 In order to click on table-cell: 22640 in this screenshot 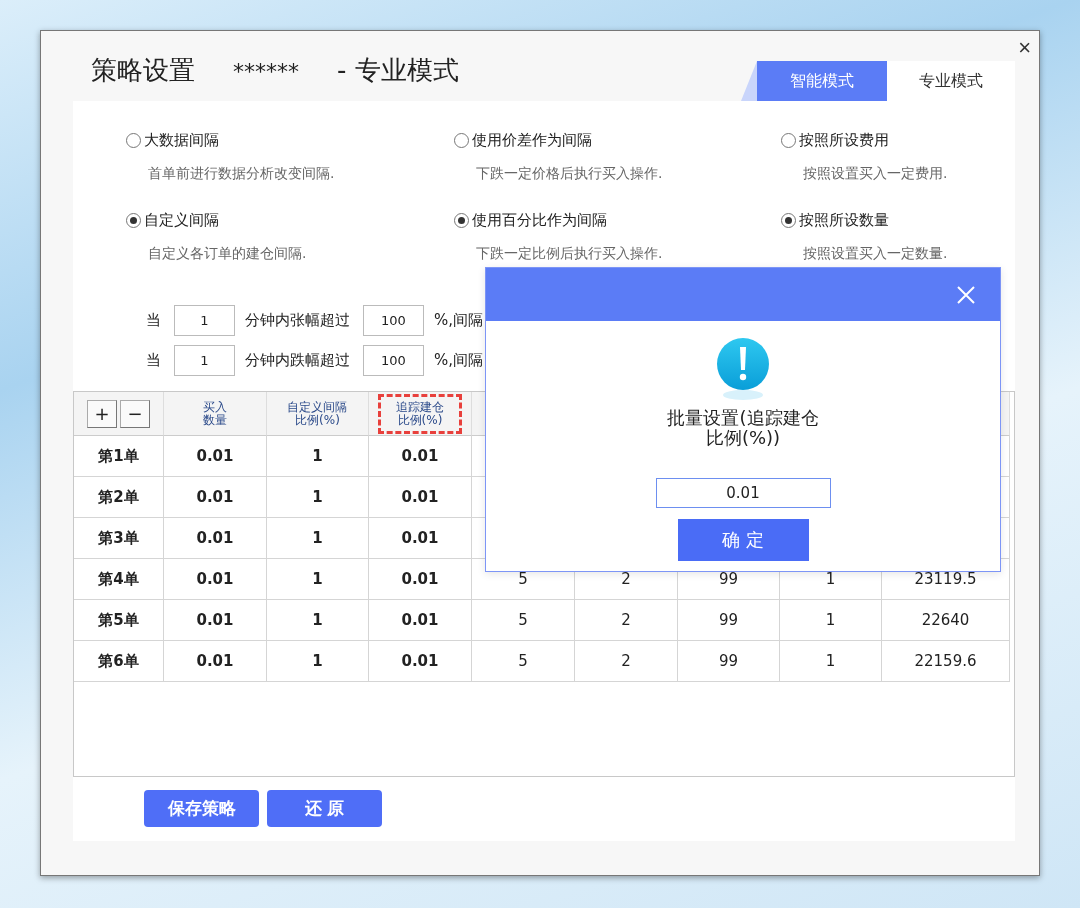, I will do `click(946, 620)`.